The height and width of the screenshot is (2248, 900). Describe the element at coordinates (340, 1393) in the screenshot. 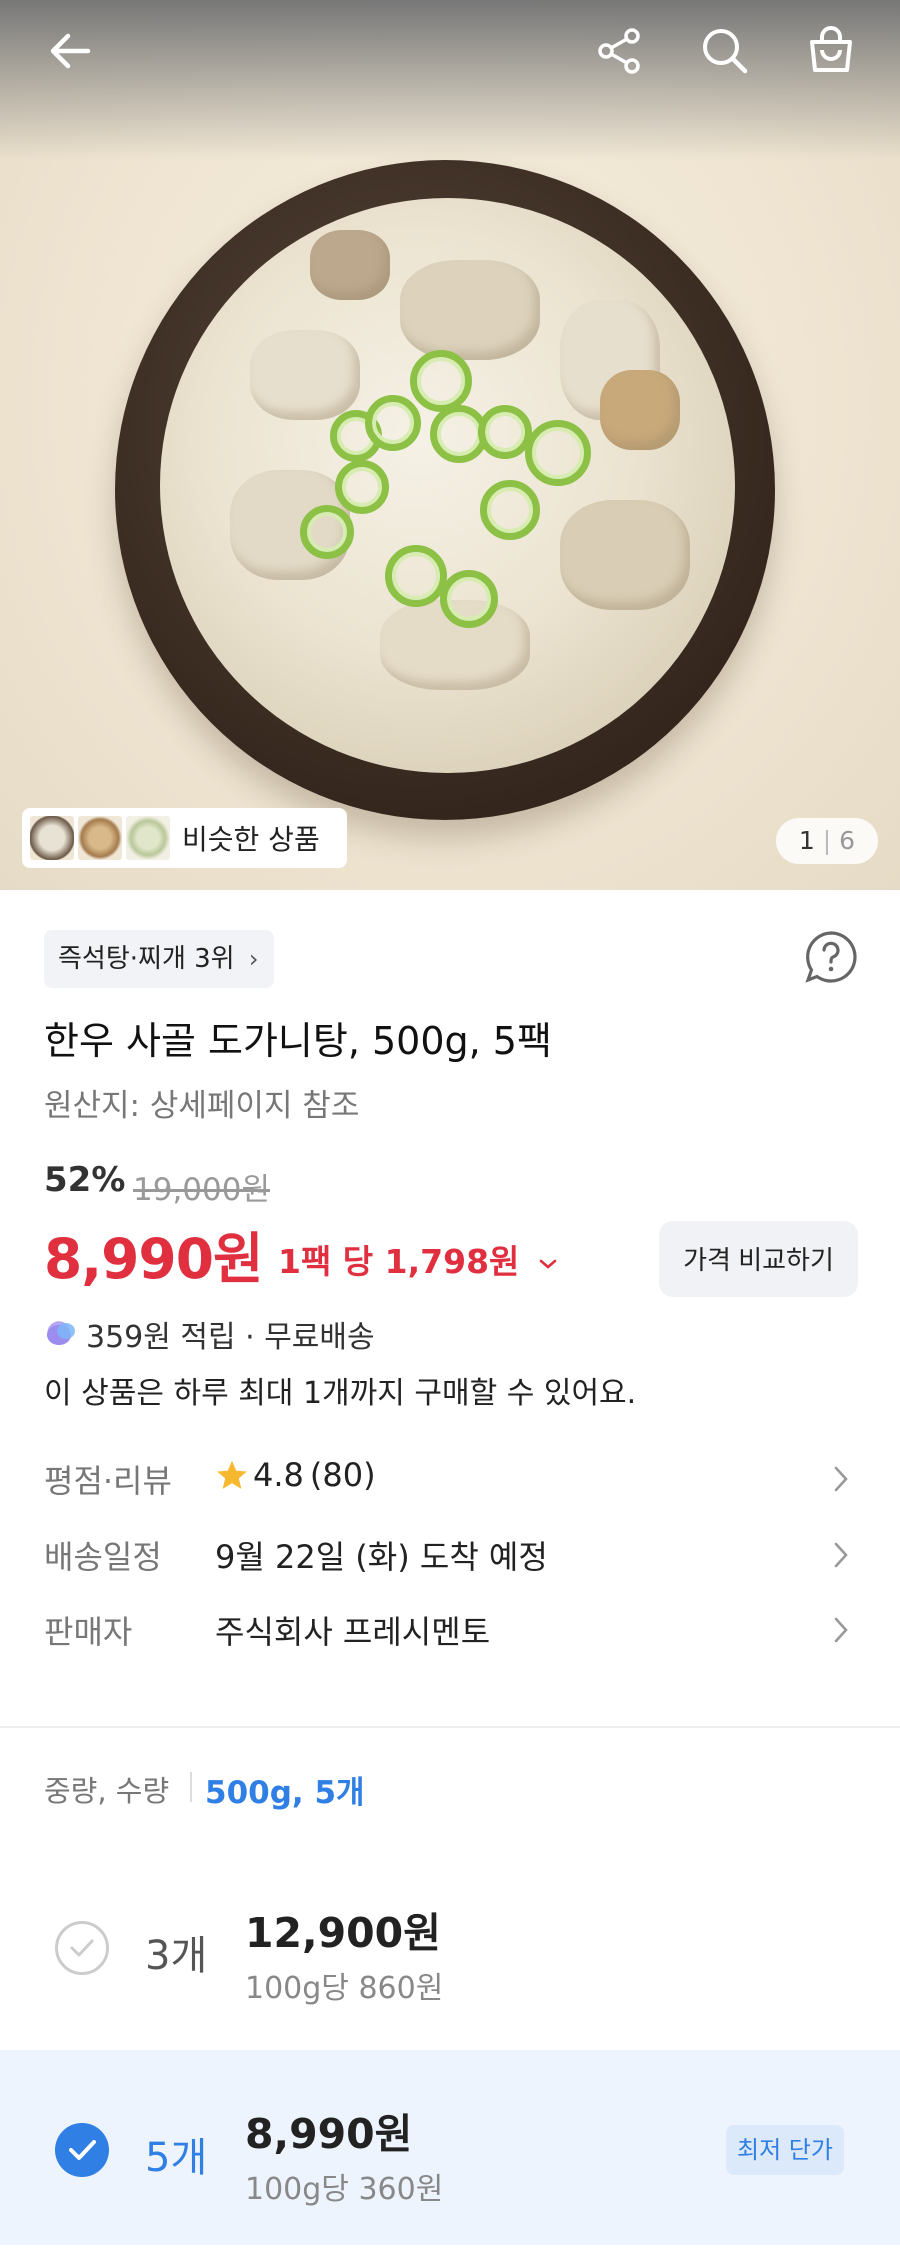

I see `purchase-limit-notice: 이 상품은 하루 최대 1개까지 구매할 수 있어요.` at that location.